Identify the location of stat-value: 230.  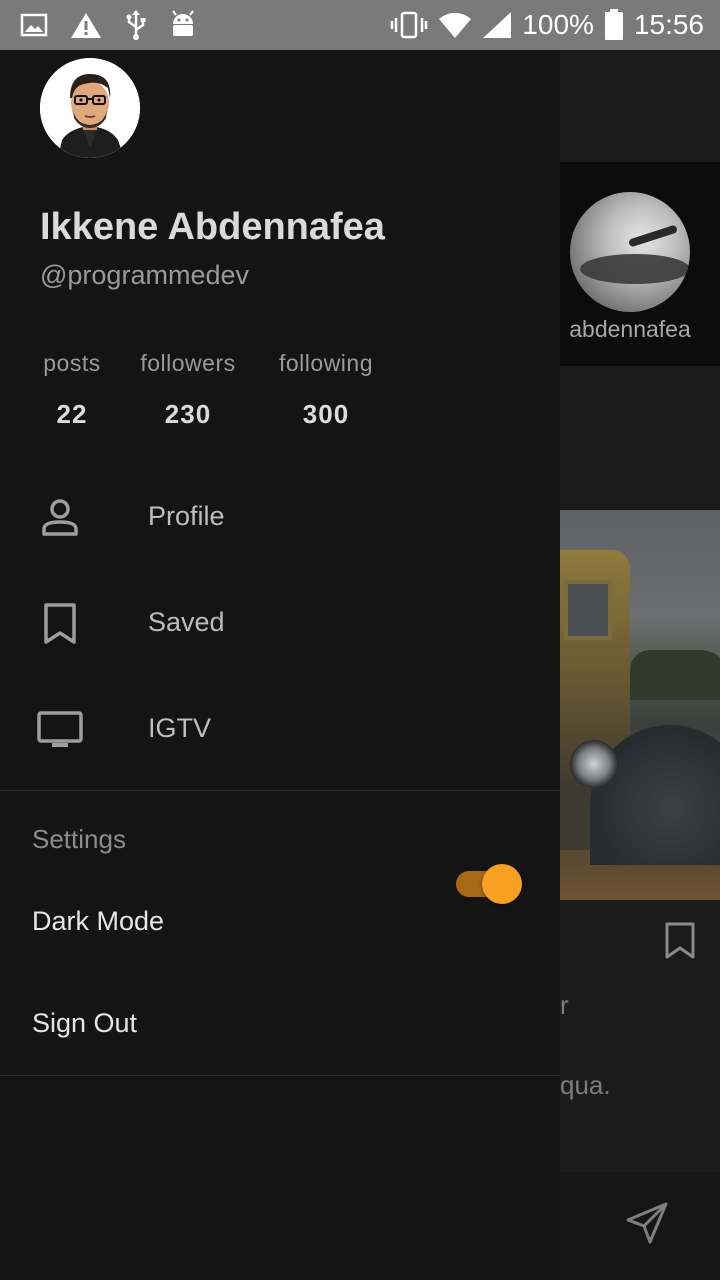
(188, 414).